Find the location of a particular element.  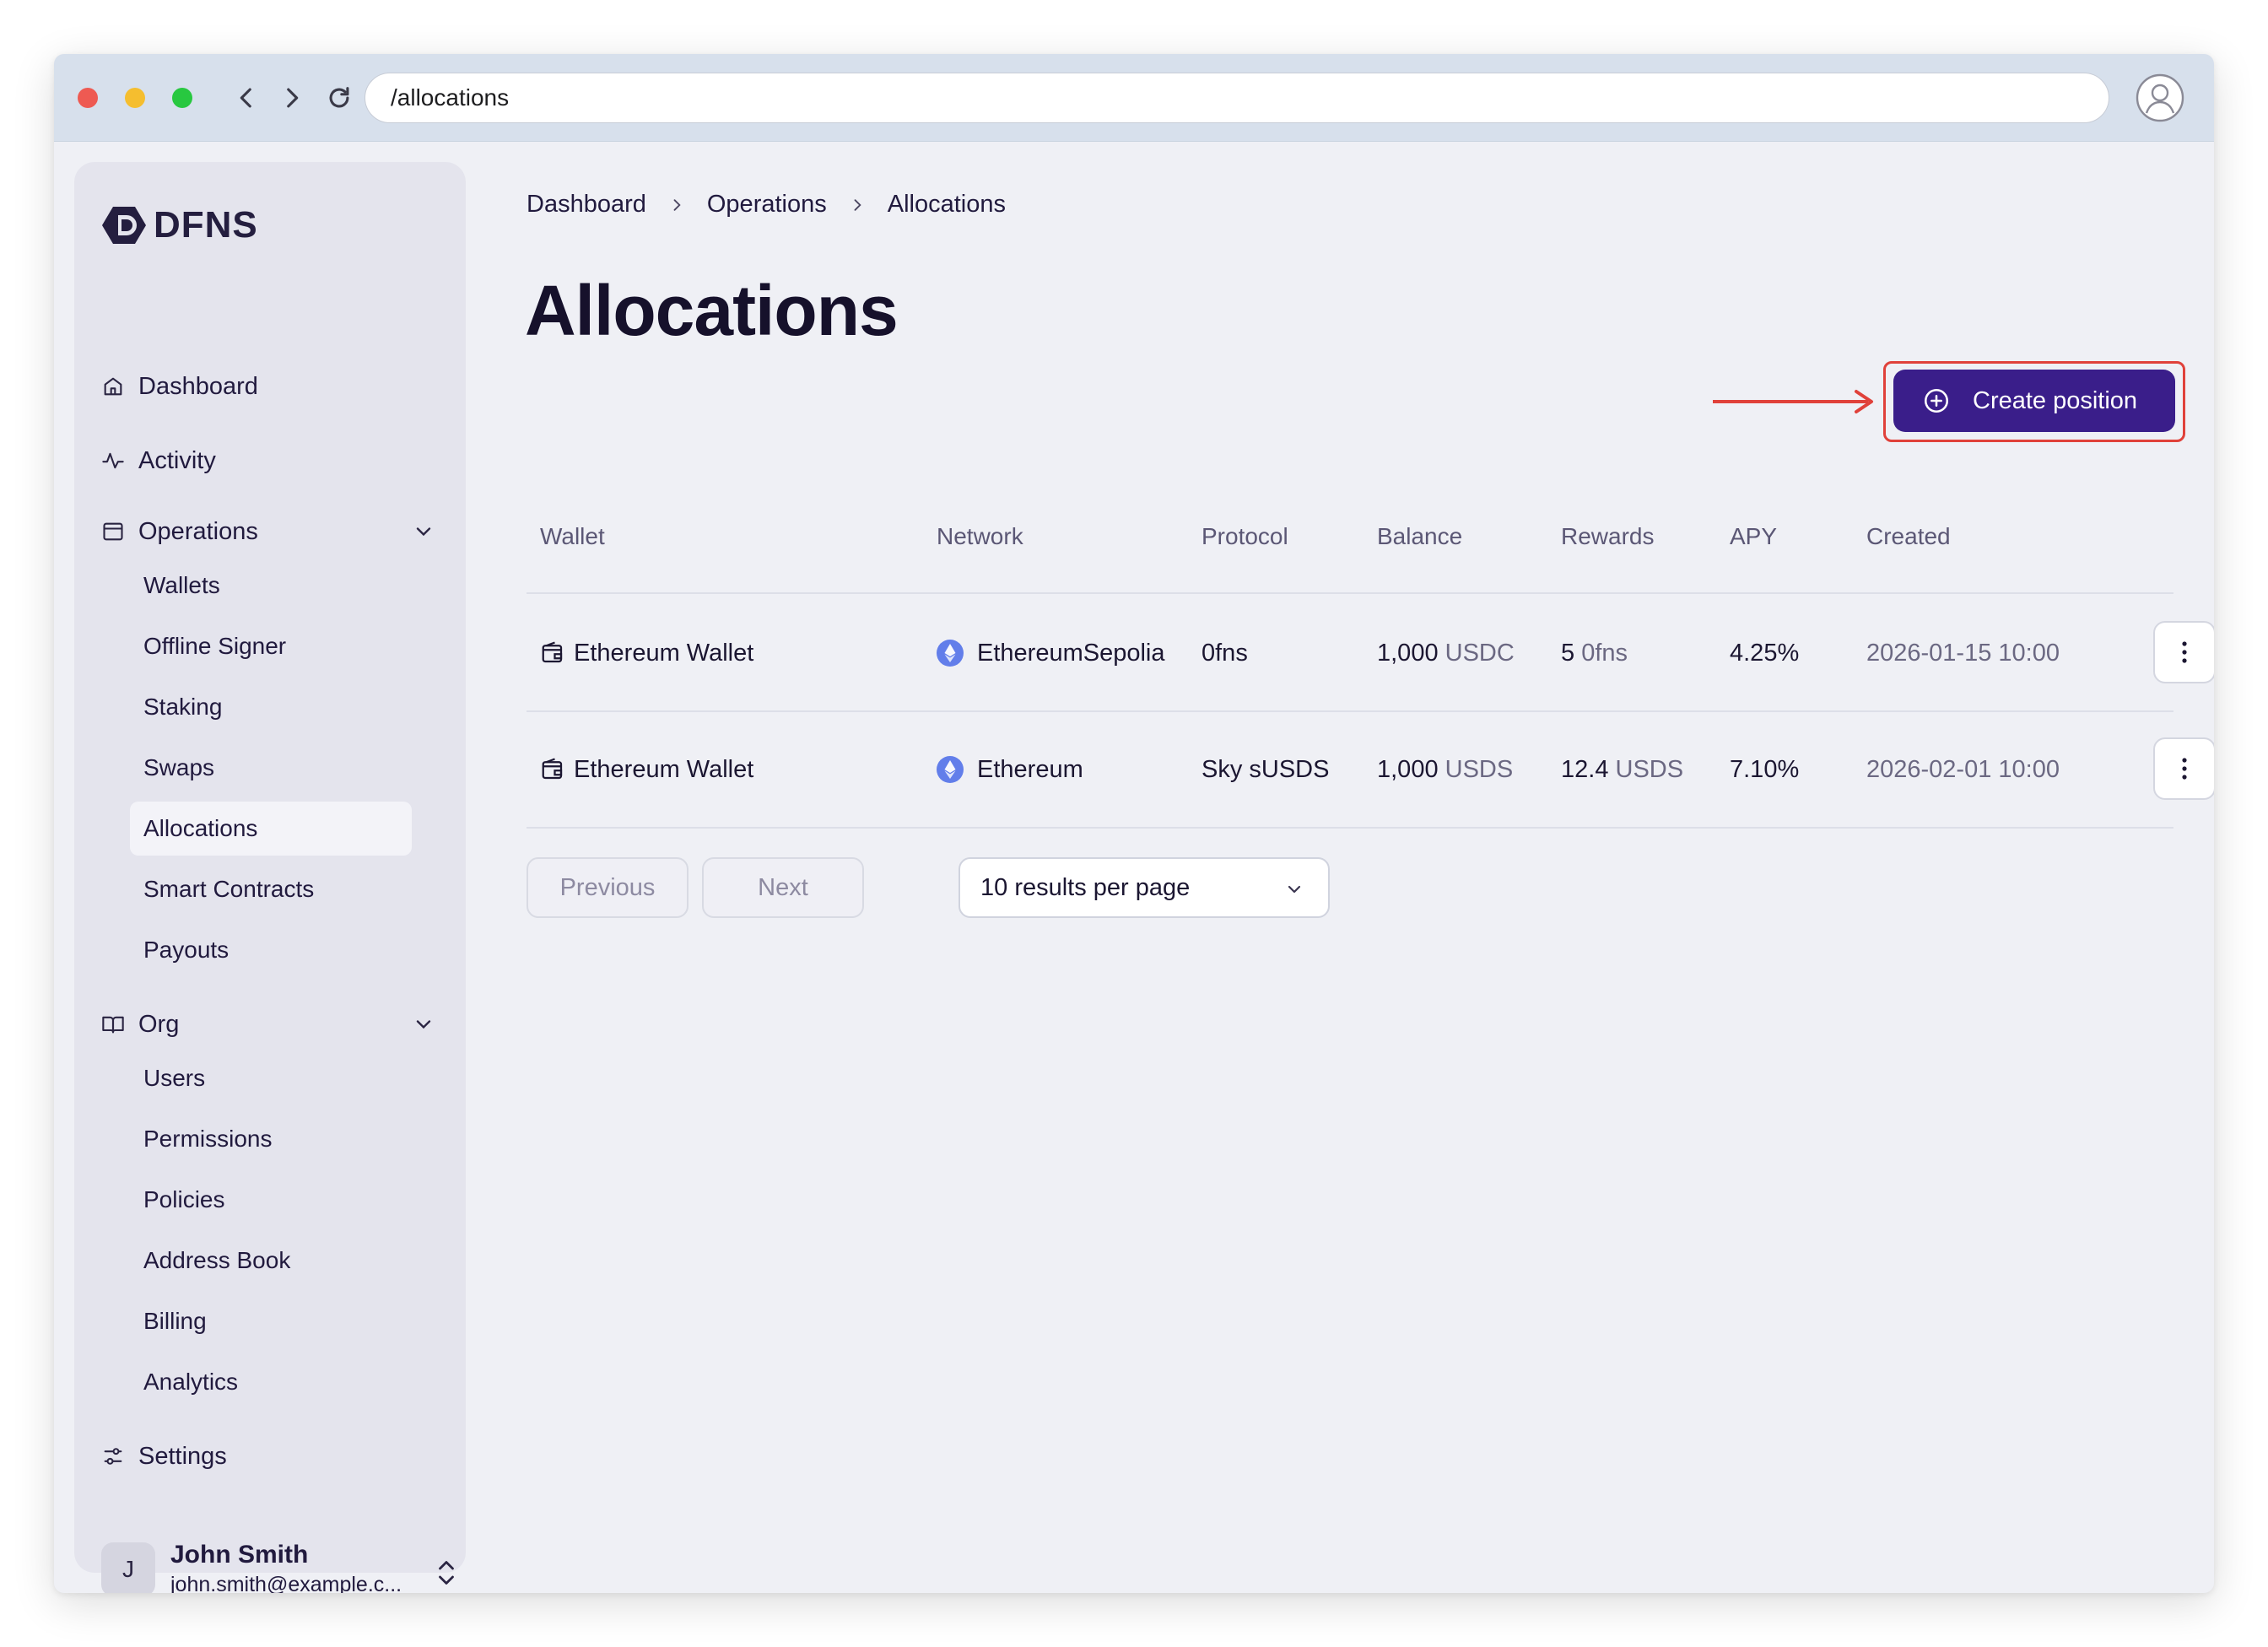

sidebar-item-label: Permissions is located at coordinates (208, 1139).